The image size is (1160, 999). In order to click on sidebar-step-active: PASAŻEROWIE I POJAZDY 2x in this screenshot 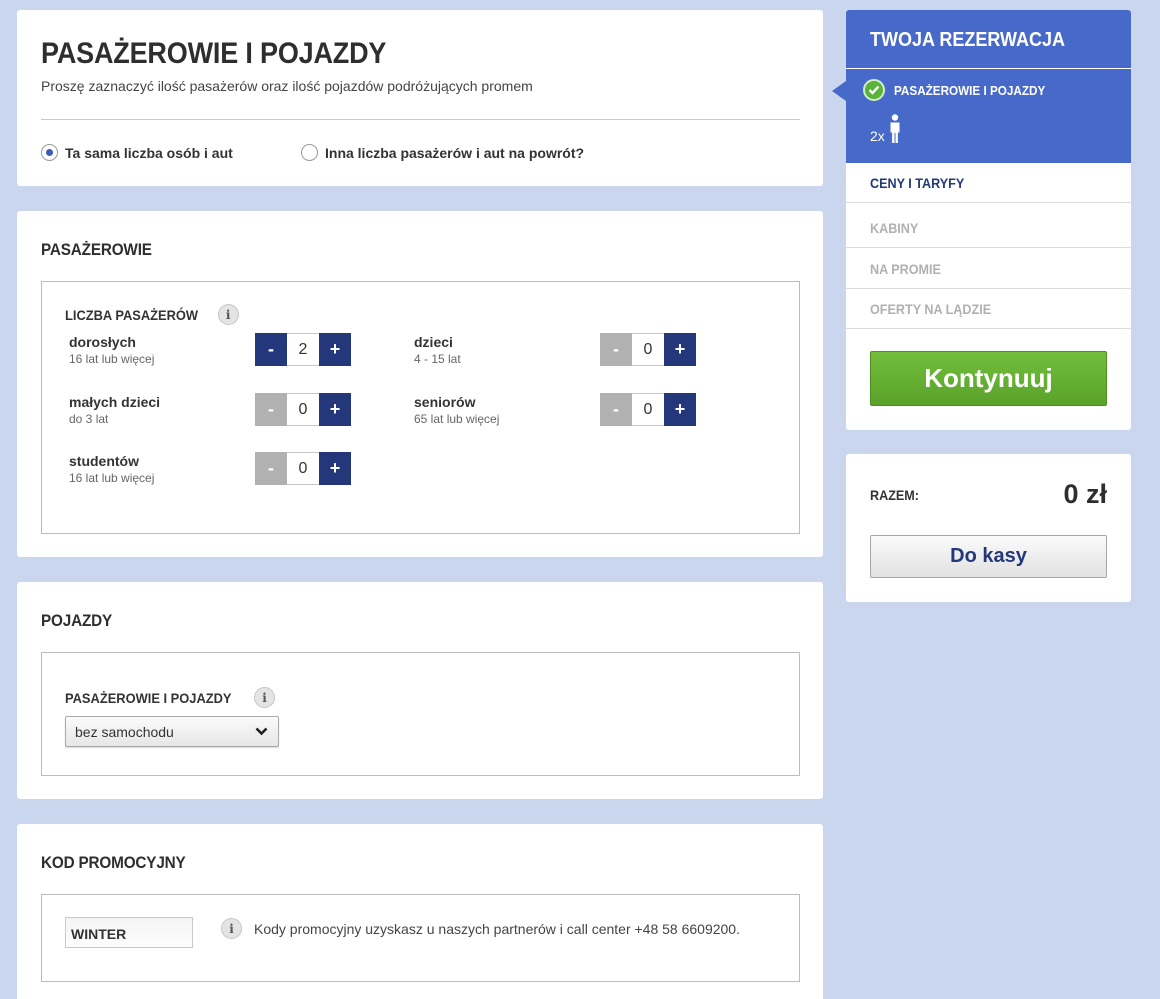, I will do `click(981, 116)`.